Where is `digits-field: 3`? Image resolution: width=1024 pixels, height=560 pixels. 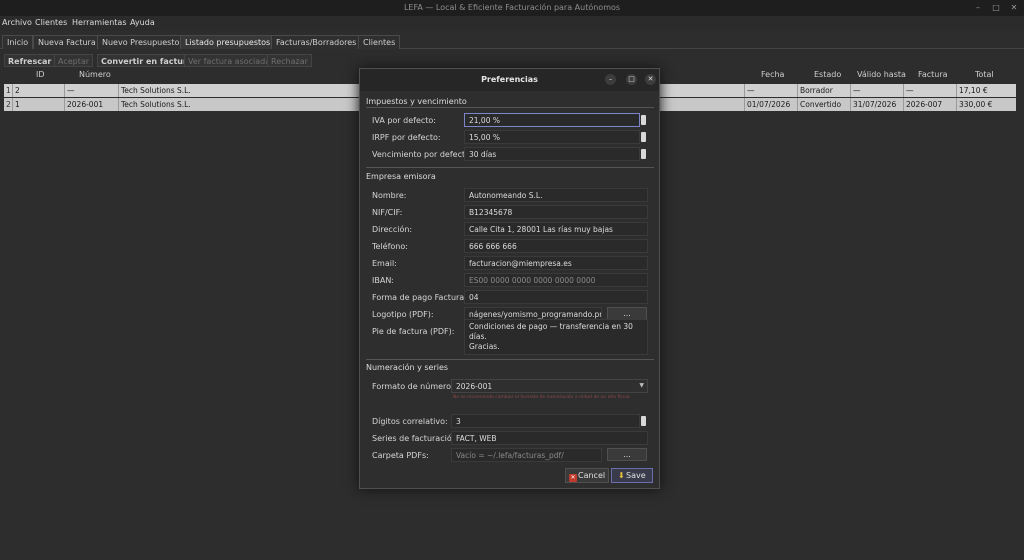
digits-field: 3 is located at coordinates (545, 421).